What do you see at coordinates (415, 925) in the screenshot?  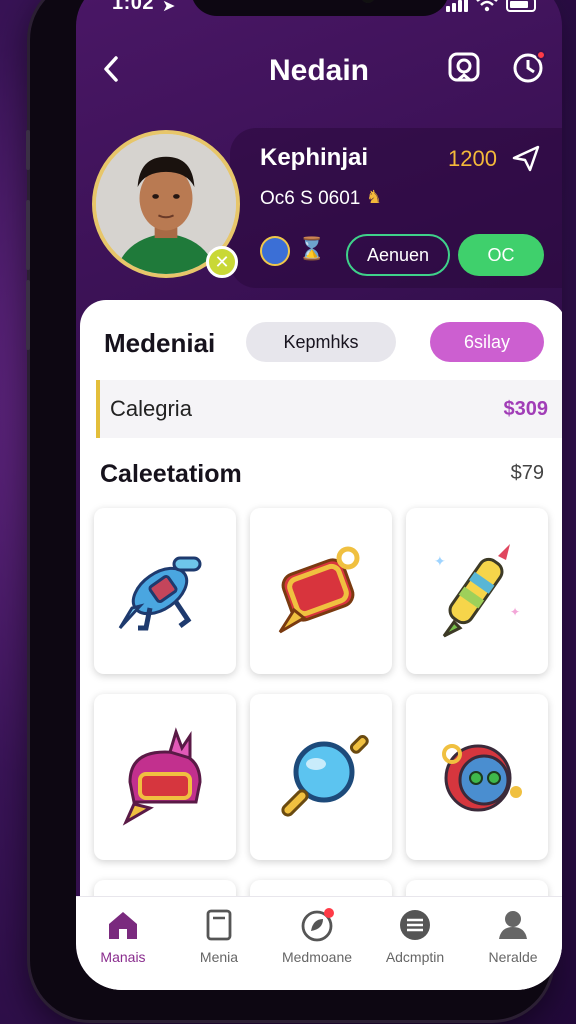 I see `list-circle-icon` at bounding box center [415, 925].